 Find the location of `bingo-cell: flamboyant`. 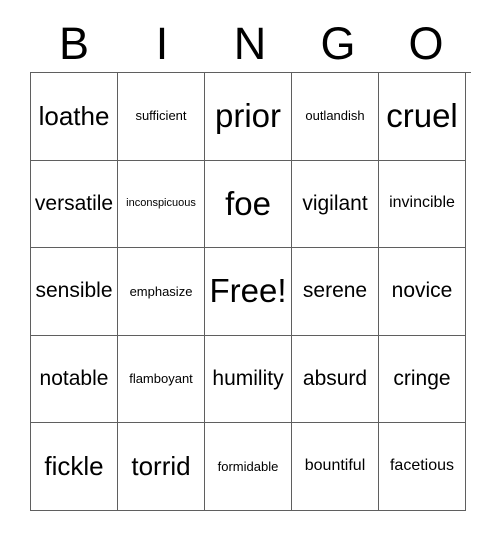

bingo-cell: flamboyant is located at coordinates (161, 379).